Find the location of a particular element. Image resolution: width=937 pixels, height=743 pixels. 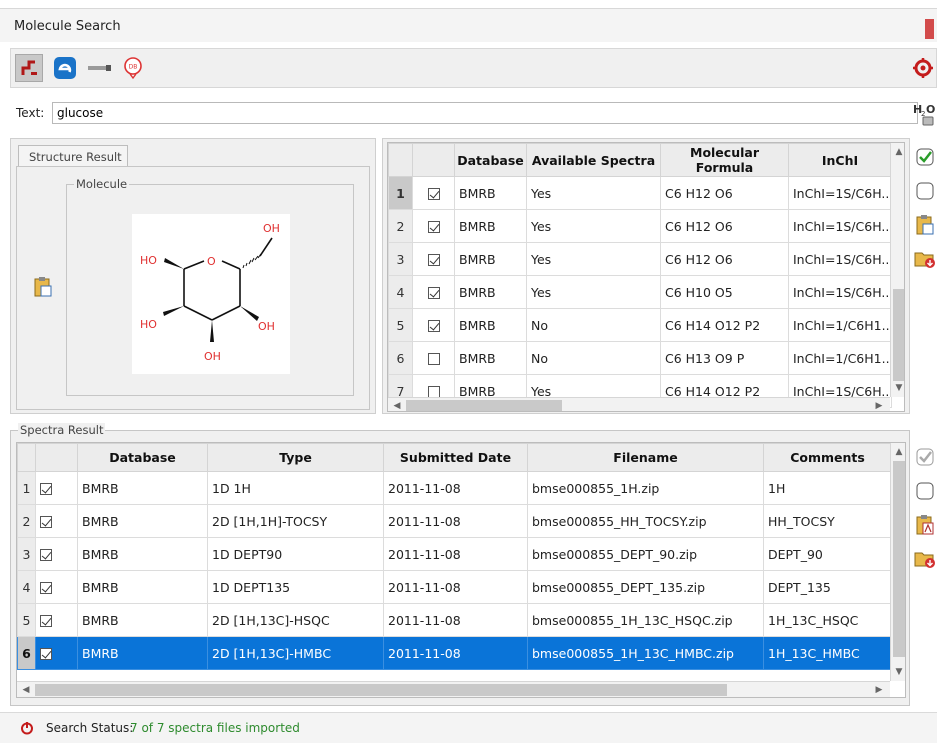

results-row: 5 BMRB No C6 H14 O12 P2 InChI=1/C6H1.. is located at coordinates (640, 325).